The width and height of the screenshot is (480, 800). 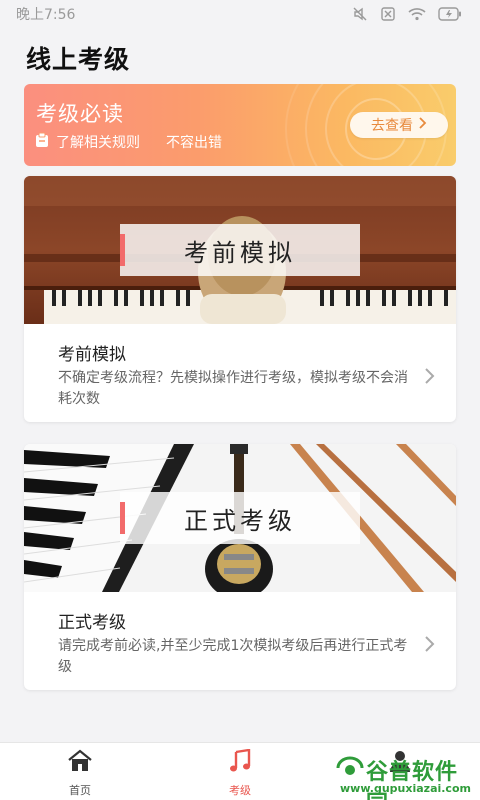 I want to click on nav-exam-label: 考级, so click(x=240, y=790).